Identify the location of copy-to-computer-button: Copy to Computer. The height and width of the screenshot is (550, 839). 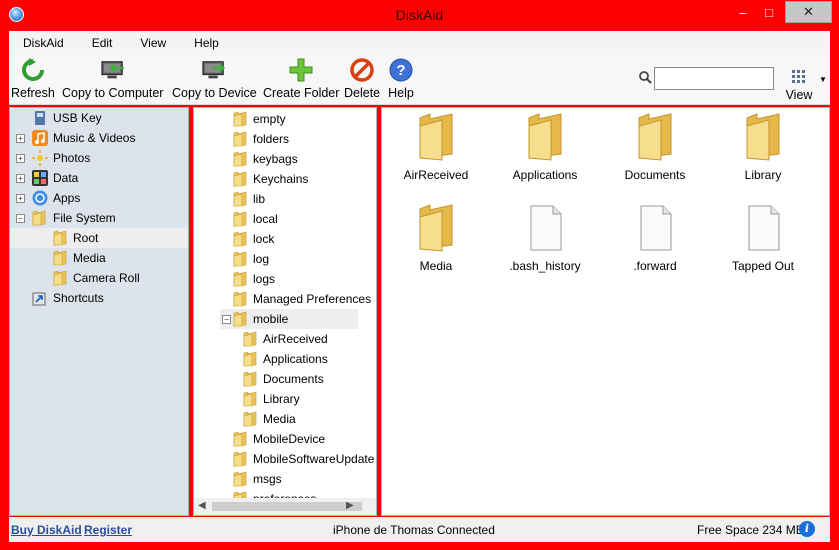
(112, 78).